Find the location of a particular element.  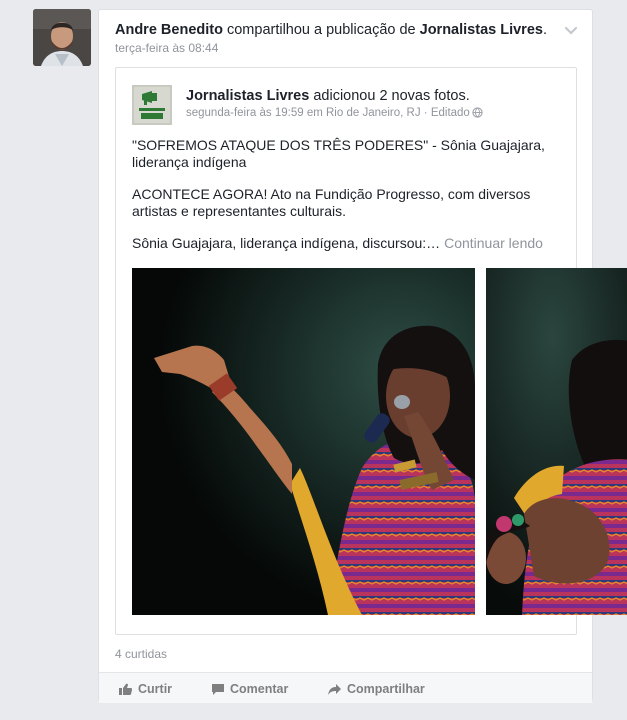

share-button: Compartilhar is located at coordinates (376, 689).